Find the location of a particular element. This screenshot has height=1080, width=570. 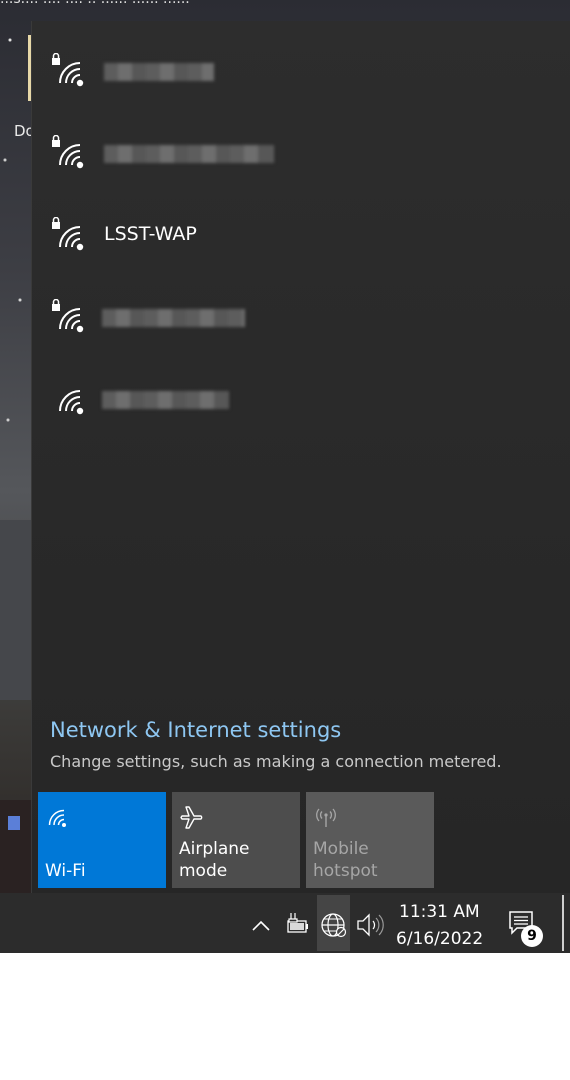

clock-date: 6/16/2022 is located at coordinates (439, 939).